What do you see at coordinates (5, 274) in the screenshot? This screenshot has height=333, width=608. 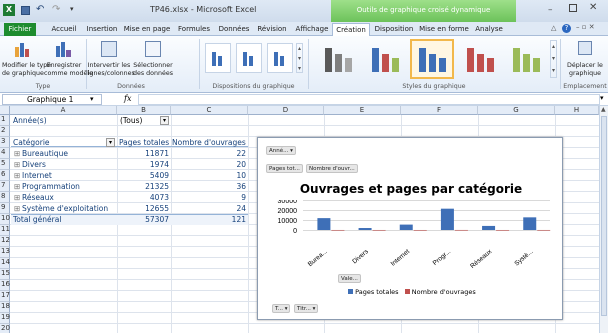 I see `row-header: 15` at bounding box center [5, 274].